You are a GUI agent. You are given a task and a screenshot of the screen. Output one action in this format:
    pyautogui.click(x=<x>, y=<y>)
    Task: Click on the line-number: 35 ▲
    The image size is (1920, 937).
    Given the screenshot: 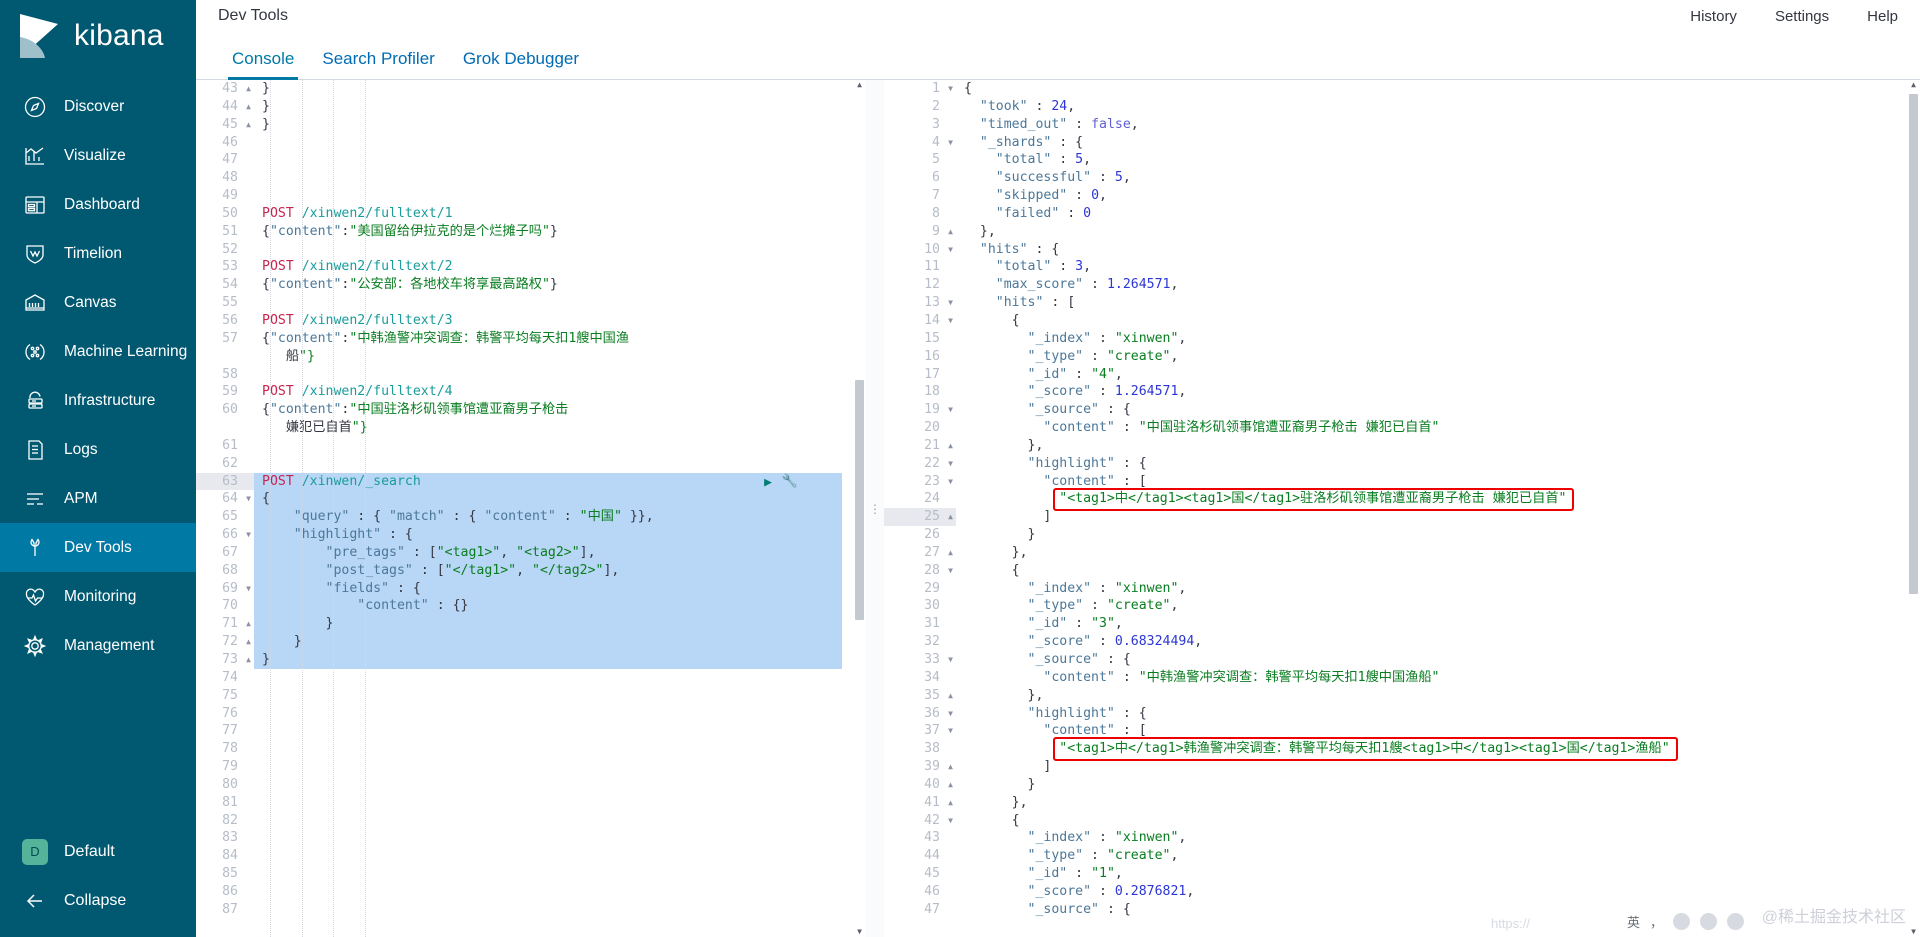 What is the action you would take?
    pyautogui.click(x=938, y=696)
    